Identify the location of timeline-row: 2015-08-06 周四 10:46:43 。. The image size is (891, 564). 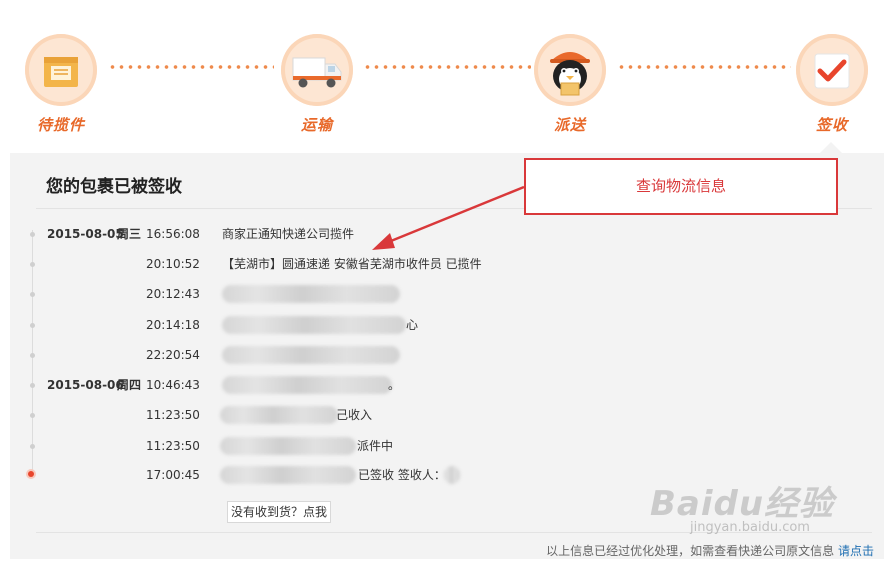
(440, 385).